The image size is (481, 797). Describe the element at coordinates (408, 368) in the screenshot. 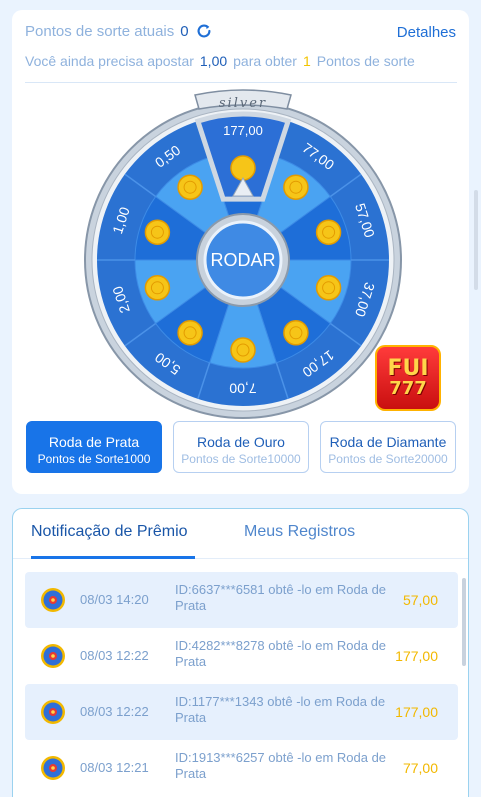

I see `logo-text-top: FUI` at that location.